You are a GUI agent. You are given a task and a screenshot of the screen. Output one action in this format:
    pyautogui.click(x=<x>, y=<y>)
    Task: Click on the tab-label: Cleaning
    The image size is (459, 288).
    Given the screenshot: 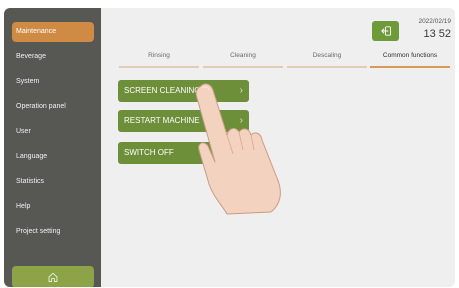 What is the action you would take?
    pyautogui.click(x=243, y=55)
    